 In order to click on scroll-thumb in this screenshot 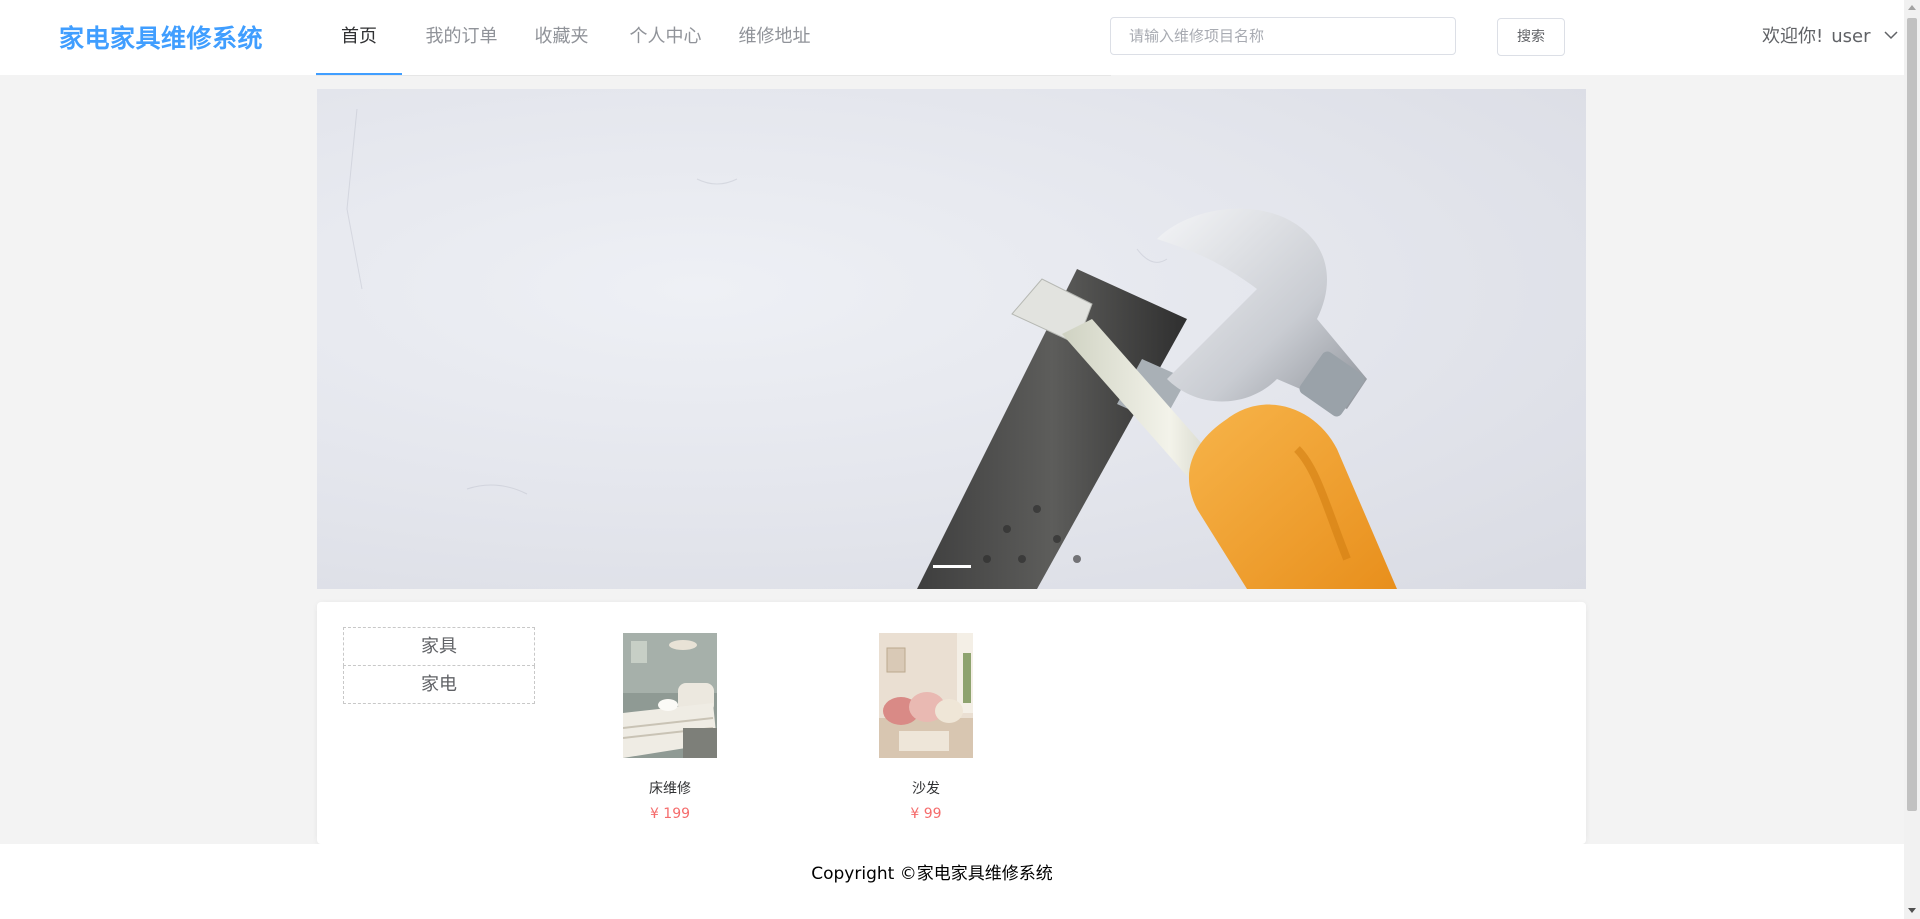, I will do `click(1912, 414)`.